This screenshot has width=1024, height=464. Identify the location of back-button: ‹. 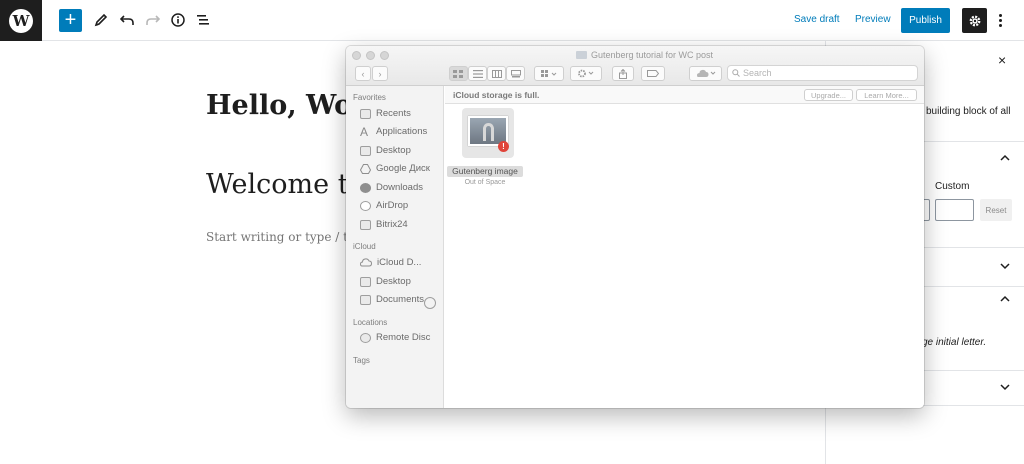
(363, 73).